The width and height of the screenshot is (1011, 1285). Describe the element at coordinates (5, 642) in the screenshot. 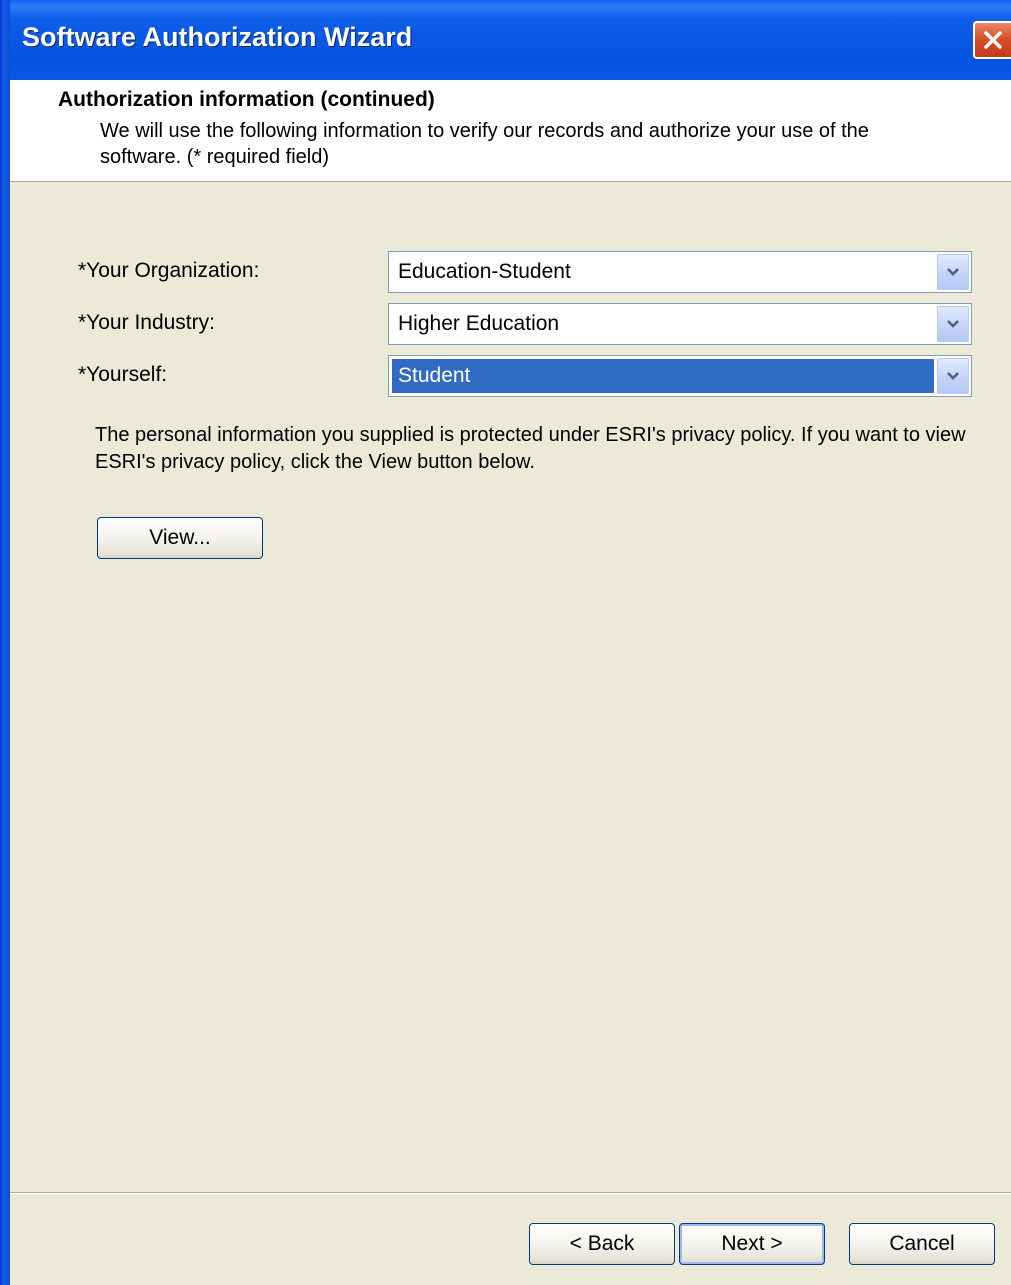

I see `window-left-border` at that location.